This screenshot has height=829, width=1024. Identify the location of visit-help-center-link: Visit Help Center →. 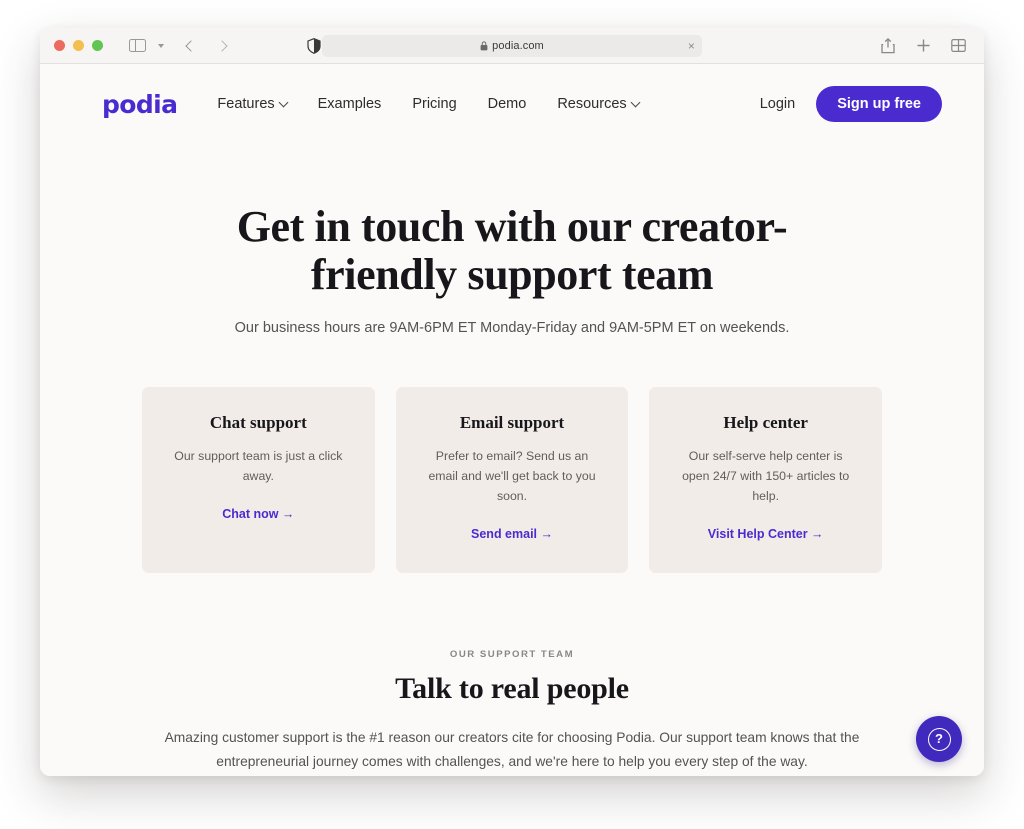
(766, 534).